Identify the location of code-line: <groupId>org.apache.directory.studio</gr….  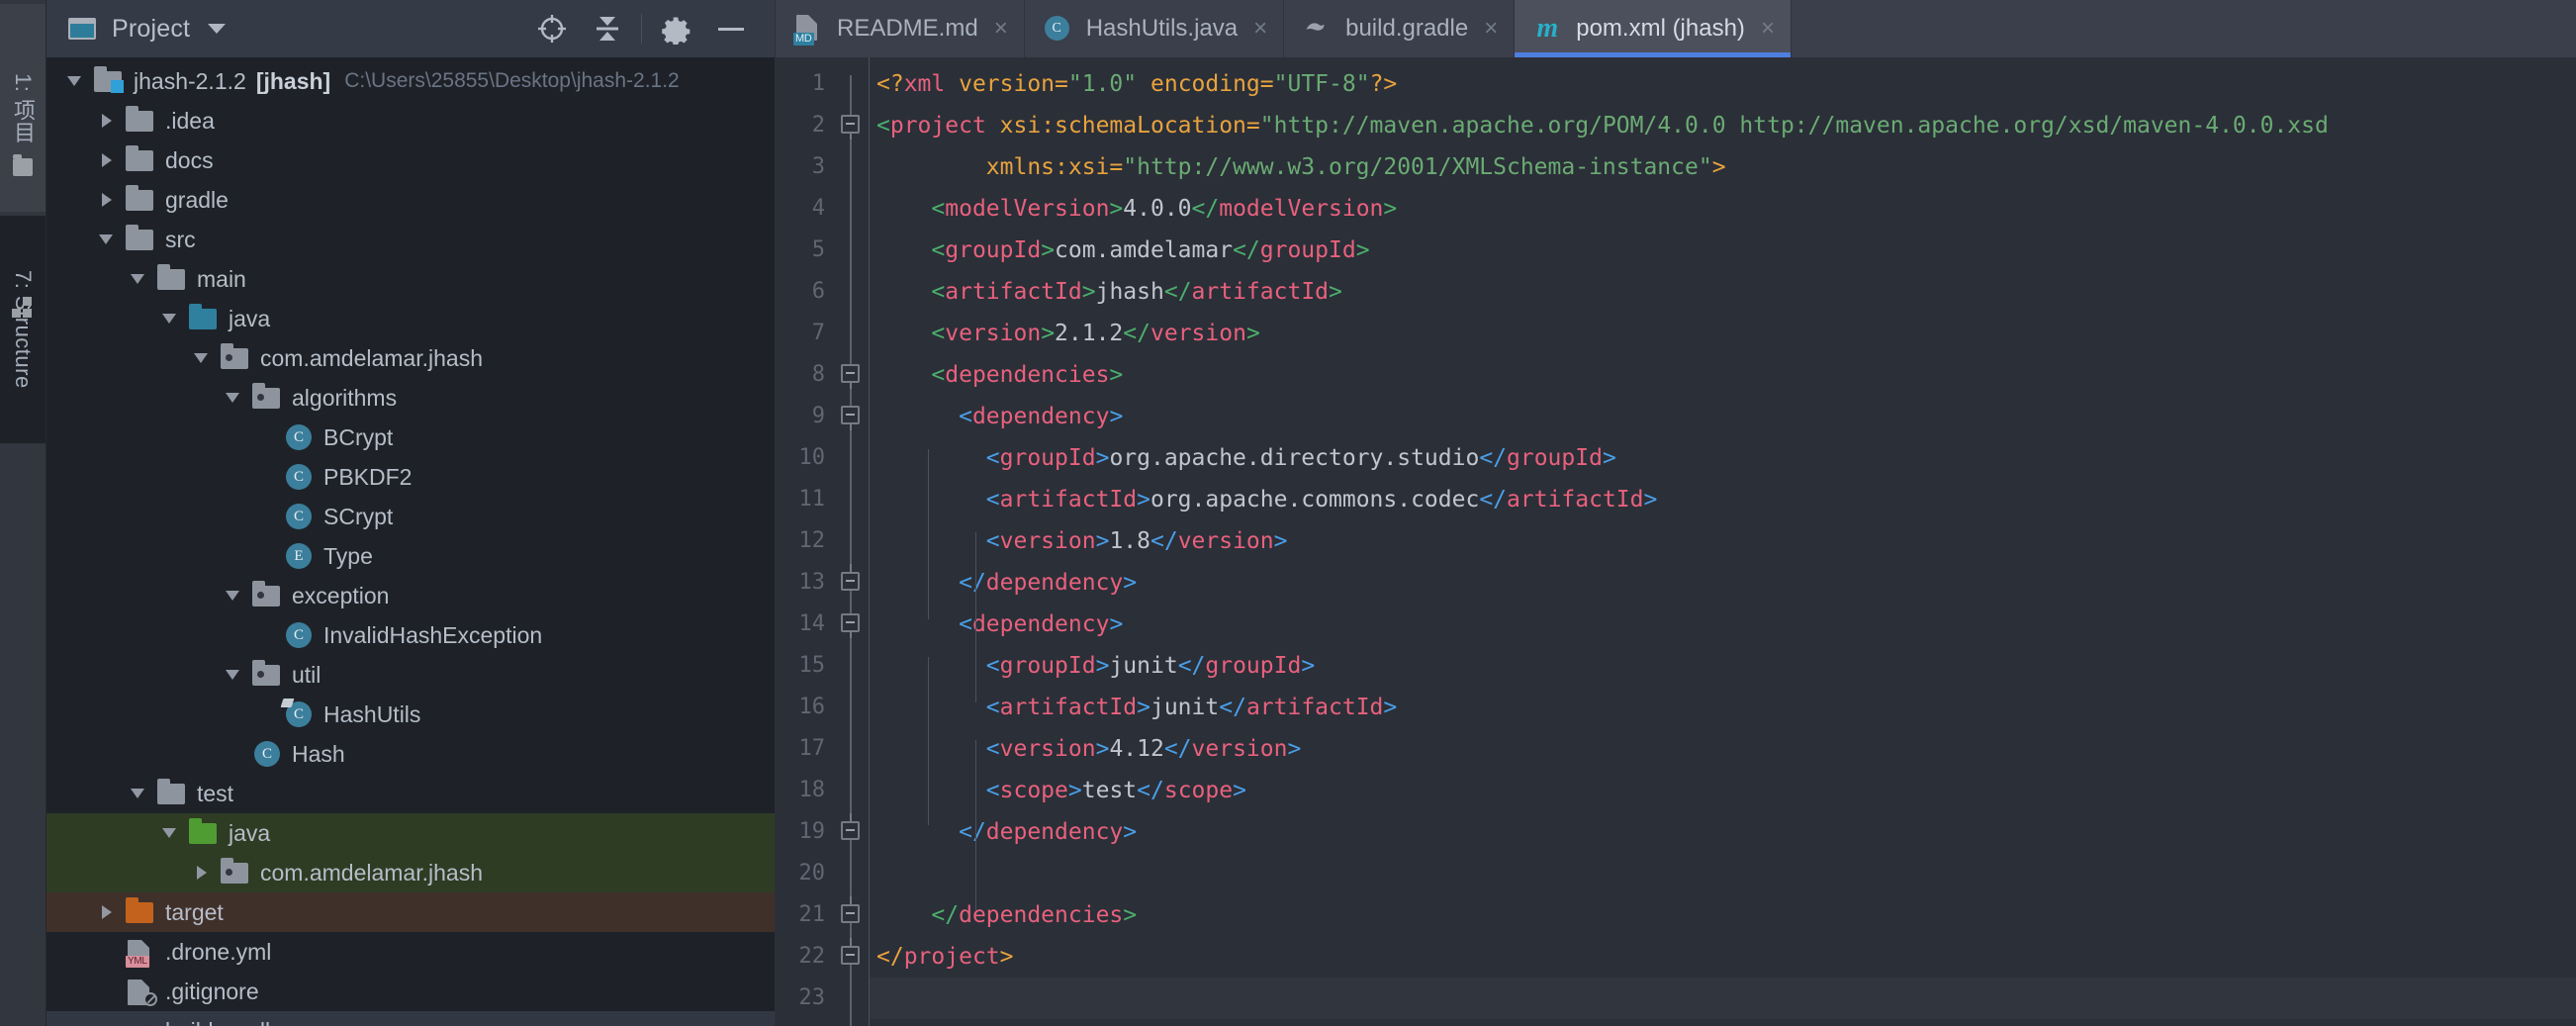
(1722, 458).